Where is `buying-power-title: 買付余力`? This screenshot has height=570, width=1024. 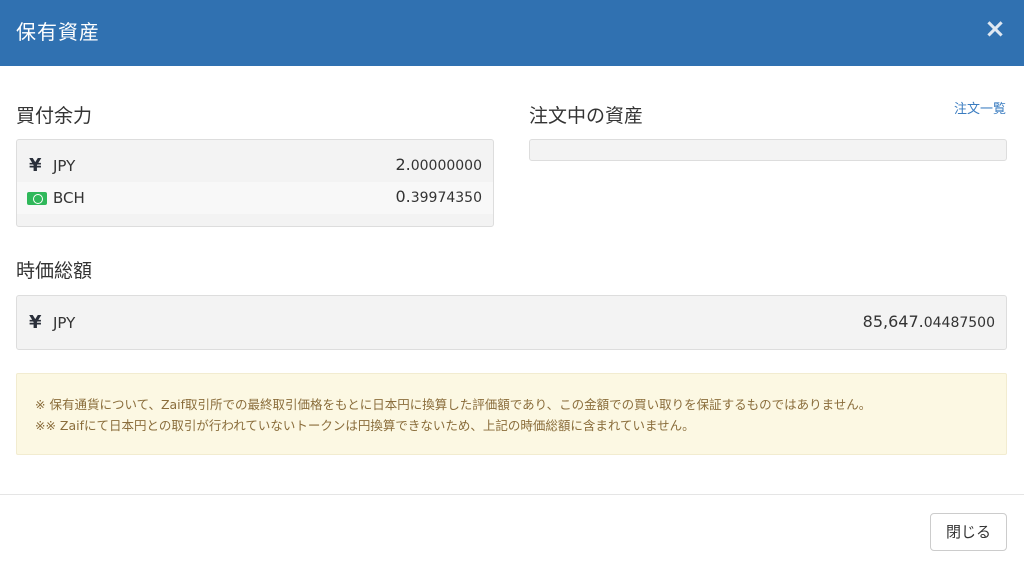 buying-power-title: 買付余力 is located at coordinates (54, 116).